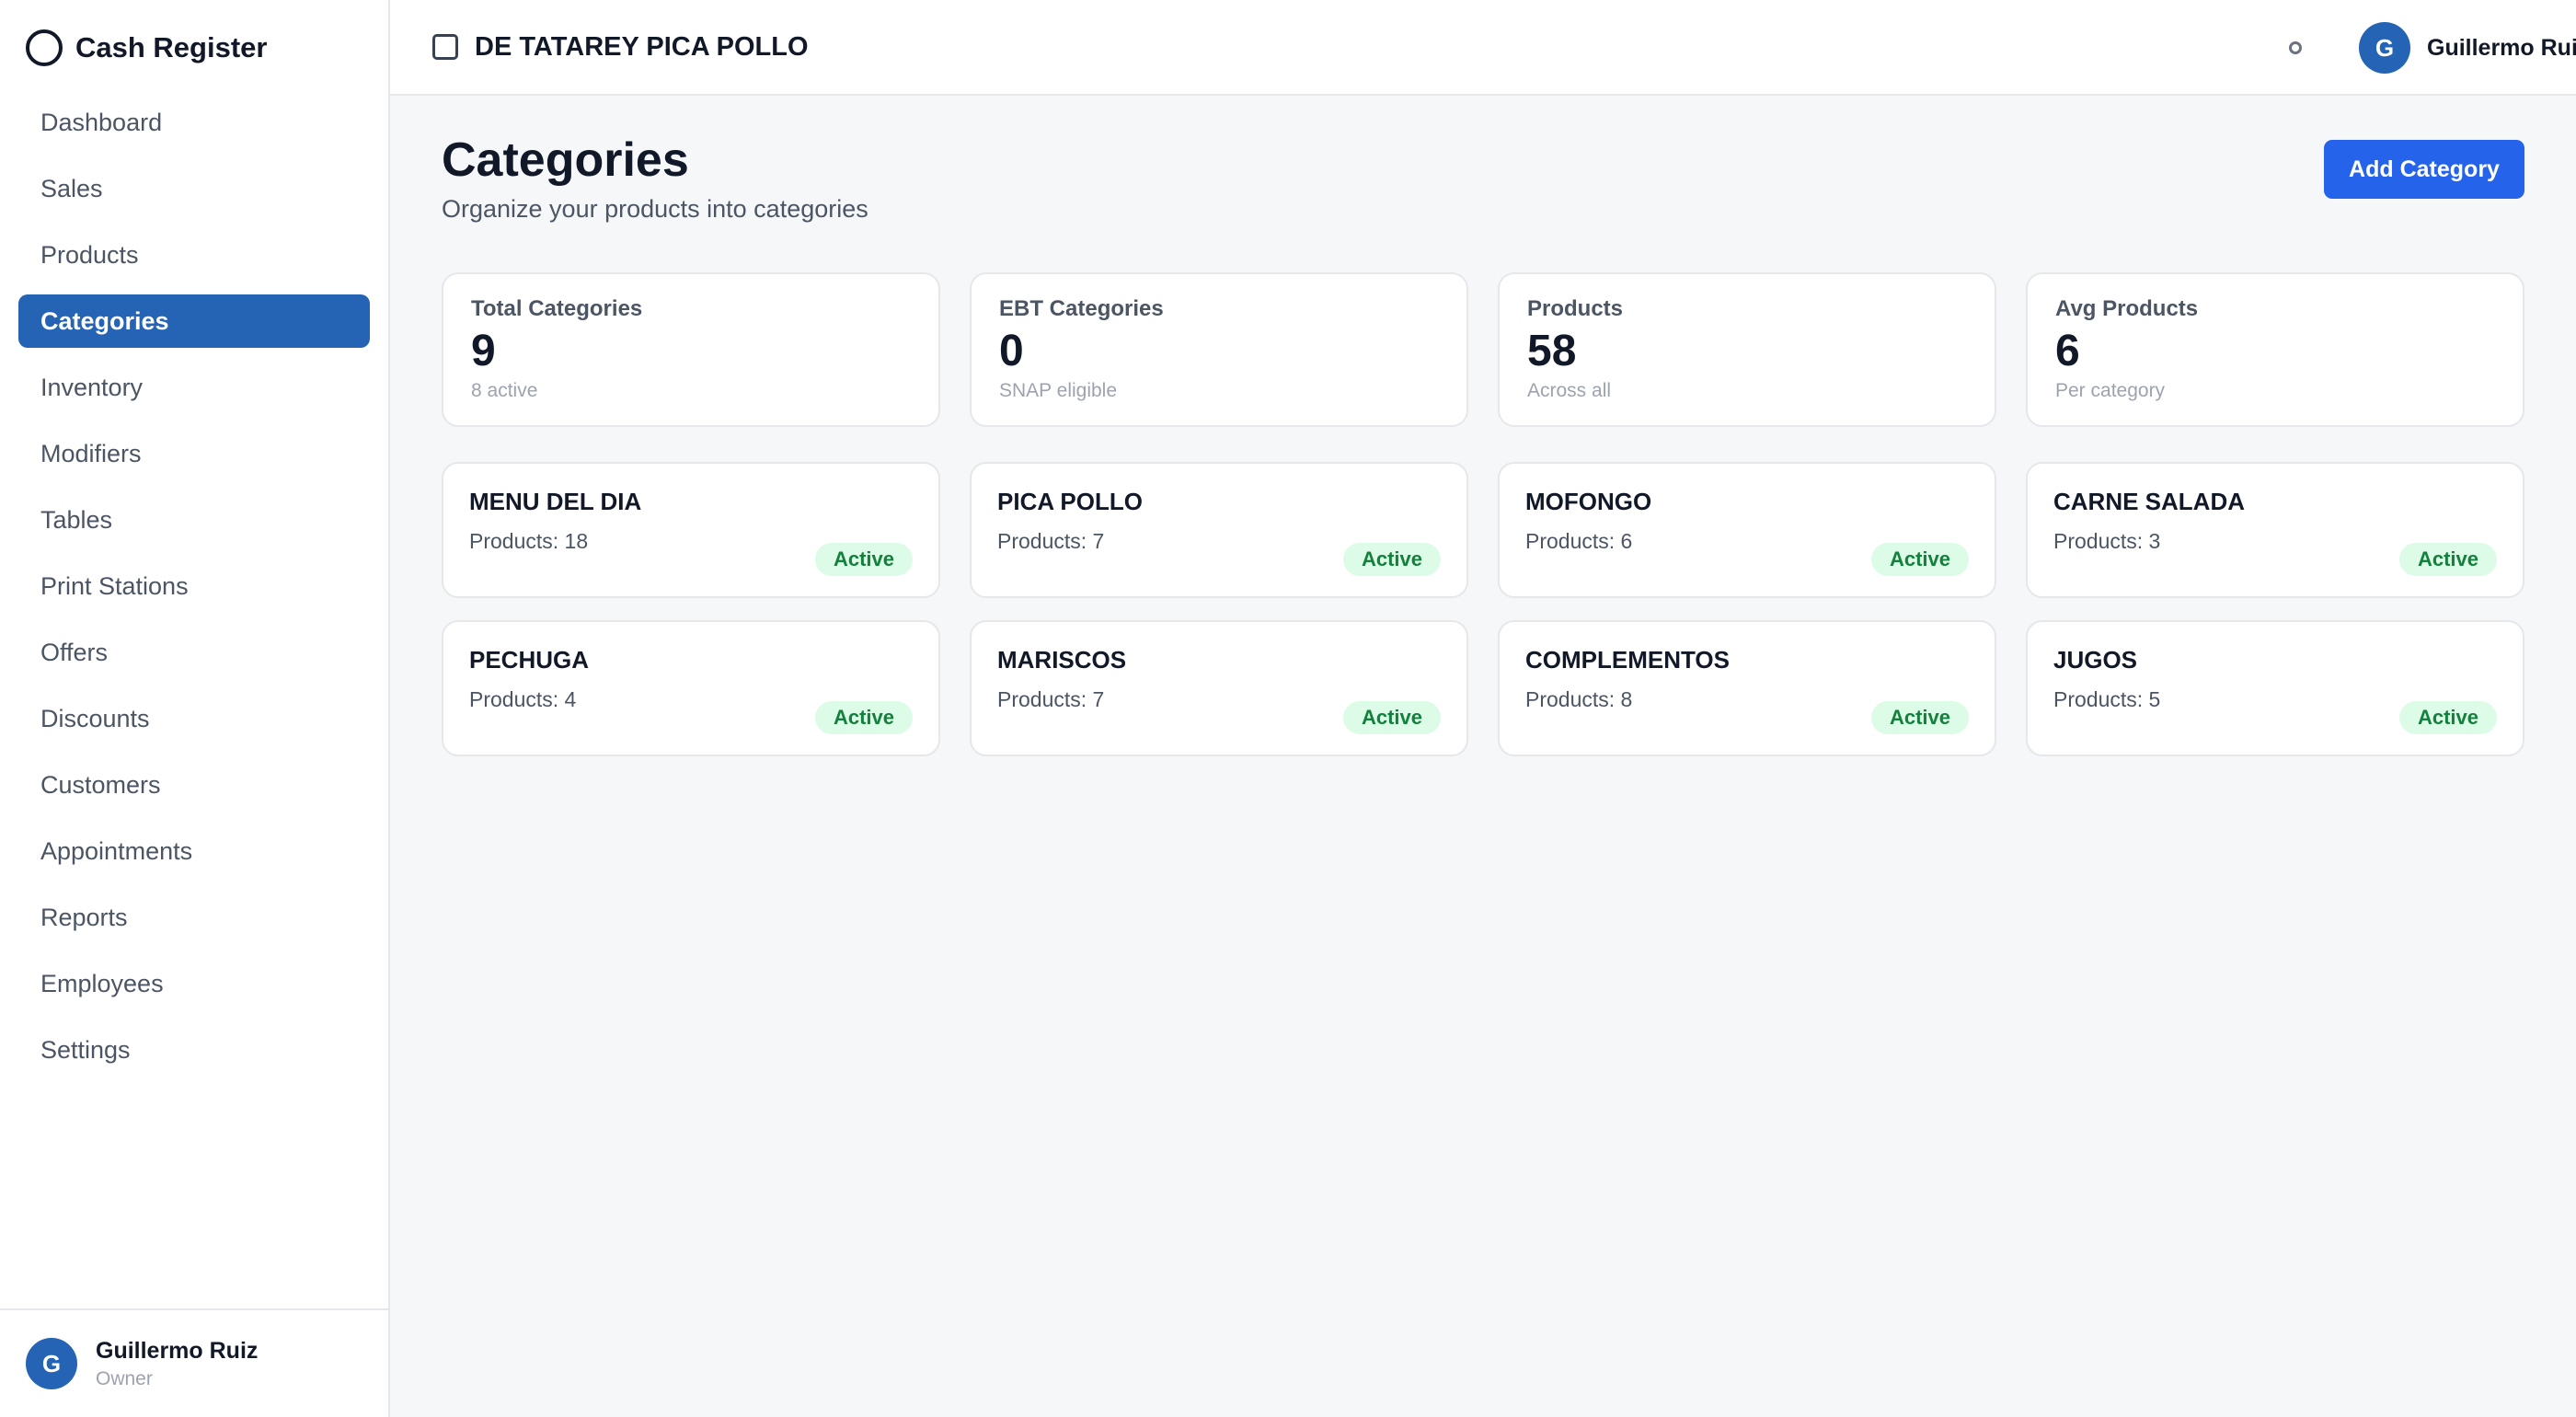  What do you see at coordinates (194, 123) in the screenshot?
I see `sidebar-item-dashboard: Dashboard` at bounding box center [194, 123].